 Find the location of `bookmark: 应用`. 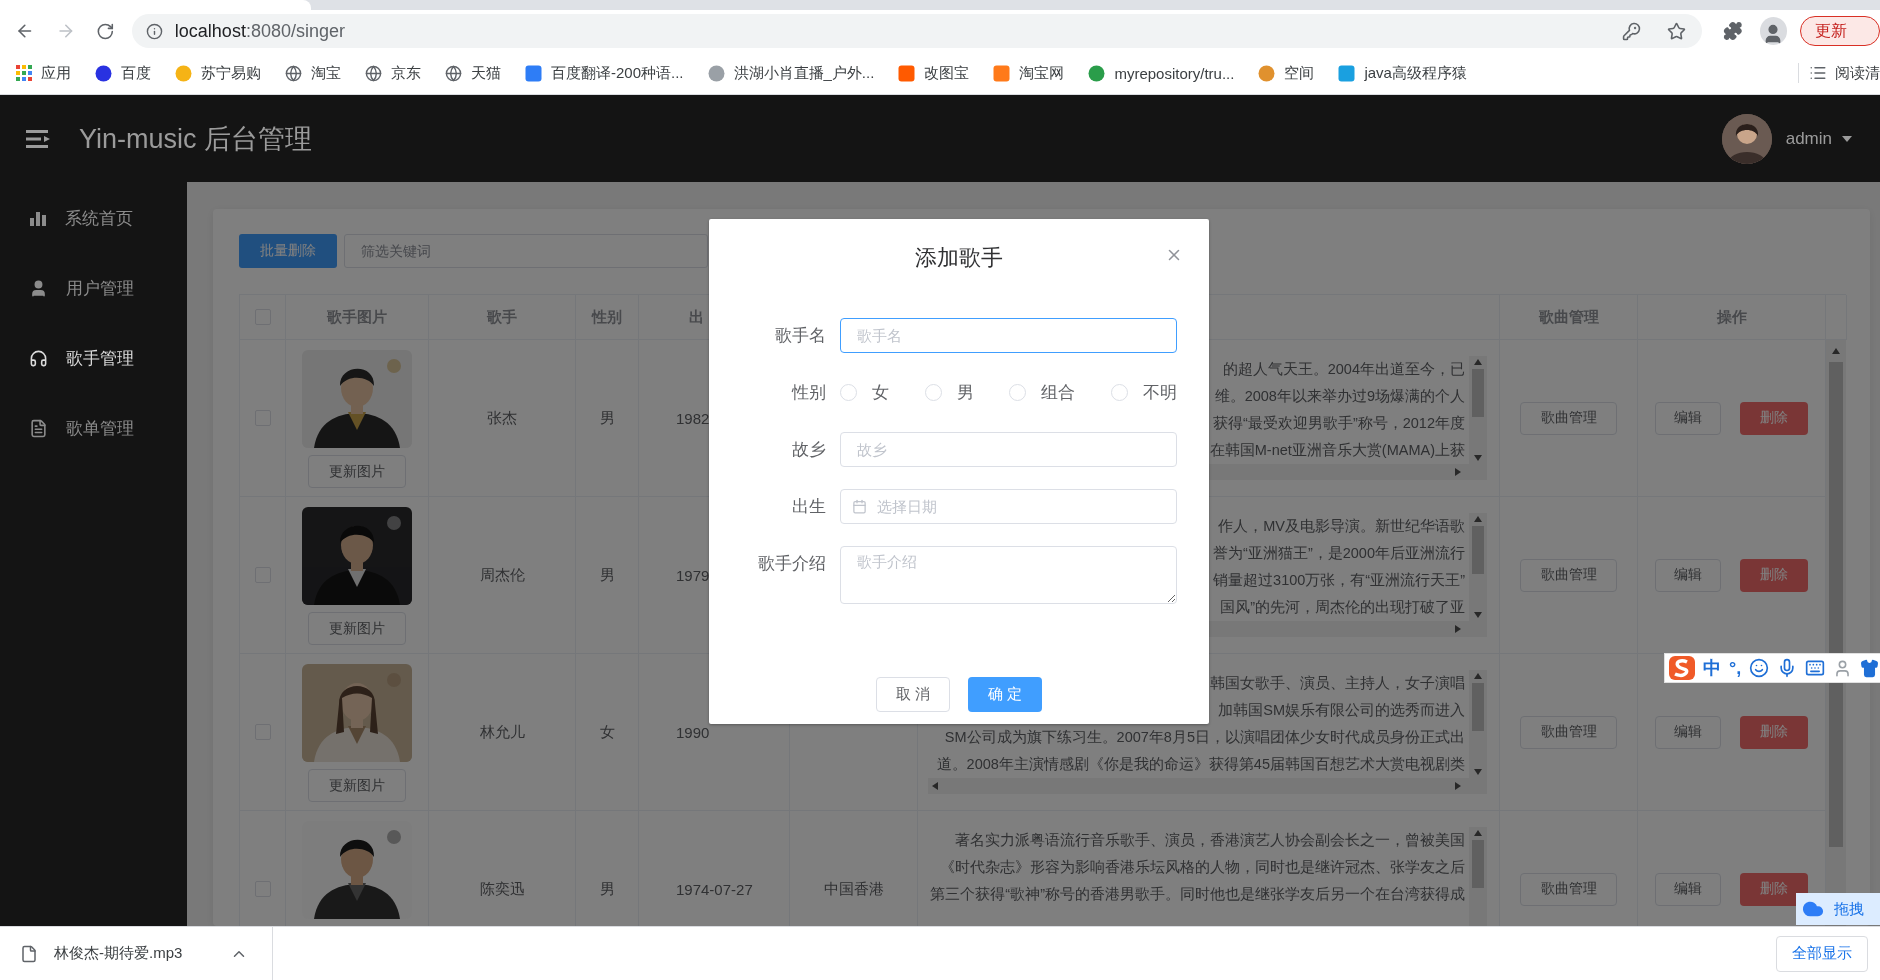

bookmark: 应用 is located at coordinates (43, 73).